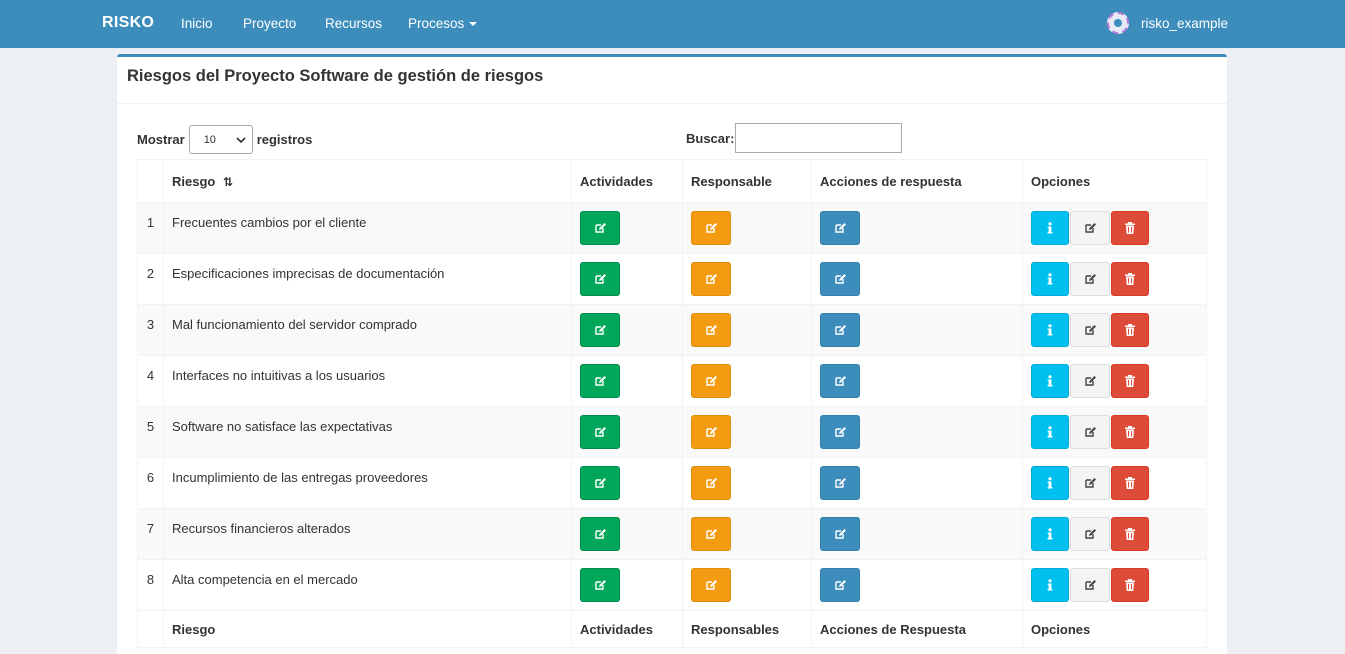 This screenshot has width=1345, height=654. What do you see at coordinates (917, 629) in the screenshot?
I see `footer-acciones: Acciones de Respuesta` at bounding box center [917, 629].